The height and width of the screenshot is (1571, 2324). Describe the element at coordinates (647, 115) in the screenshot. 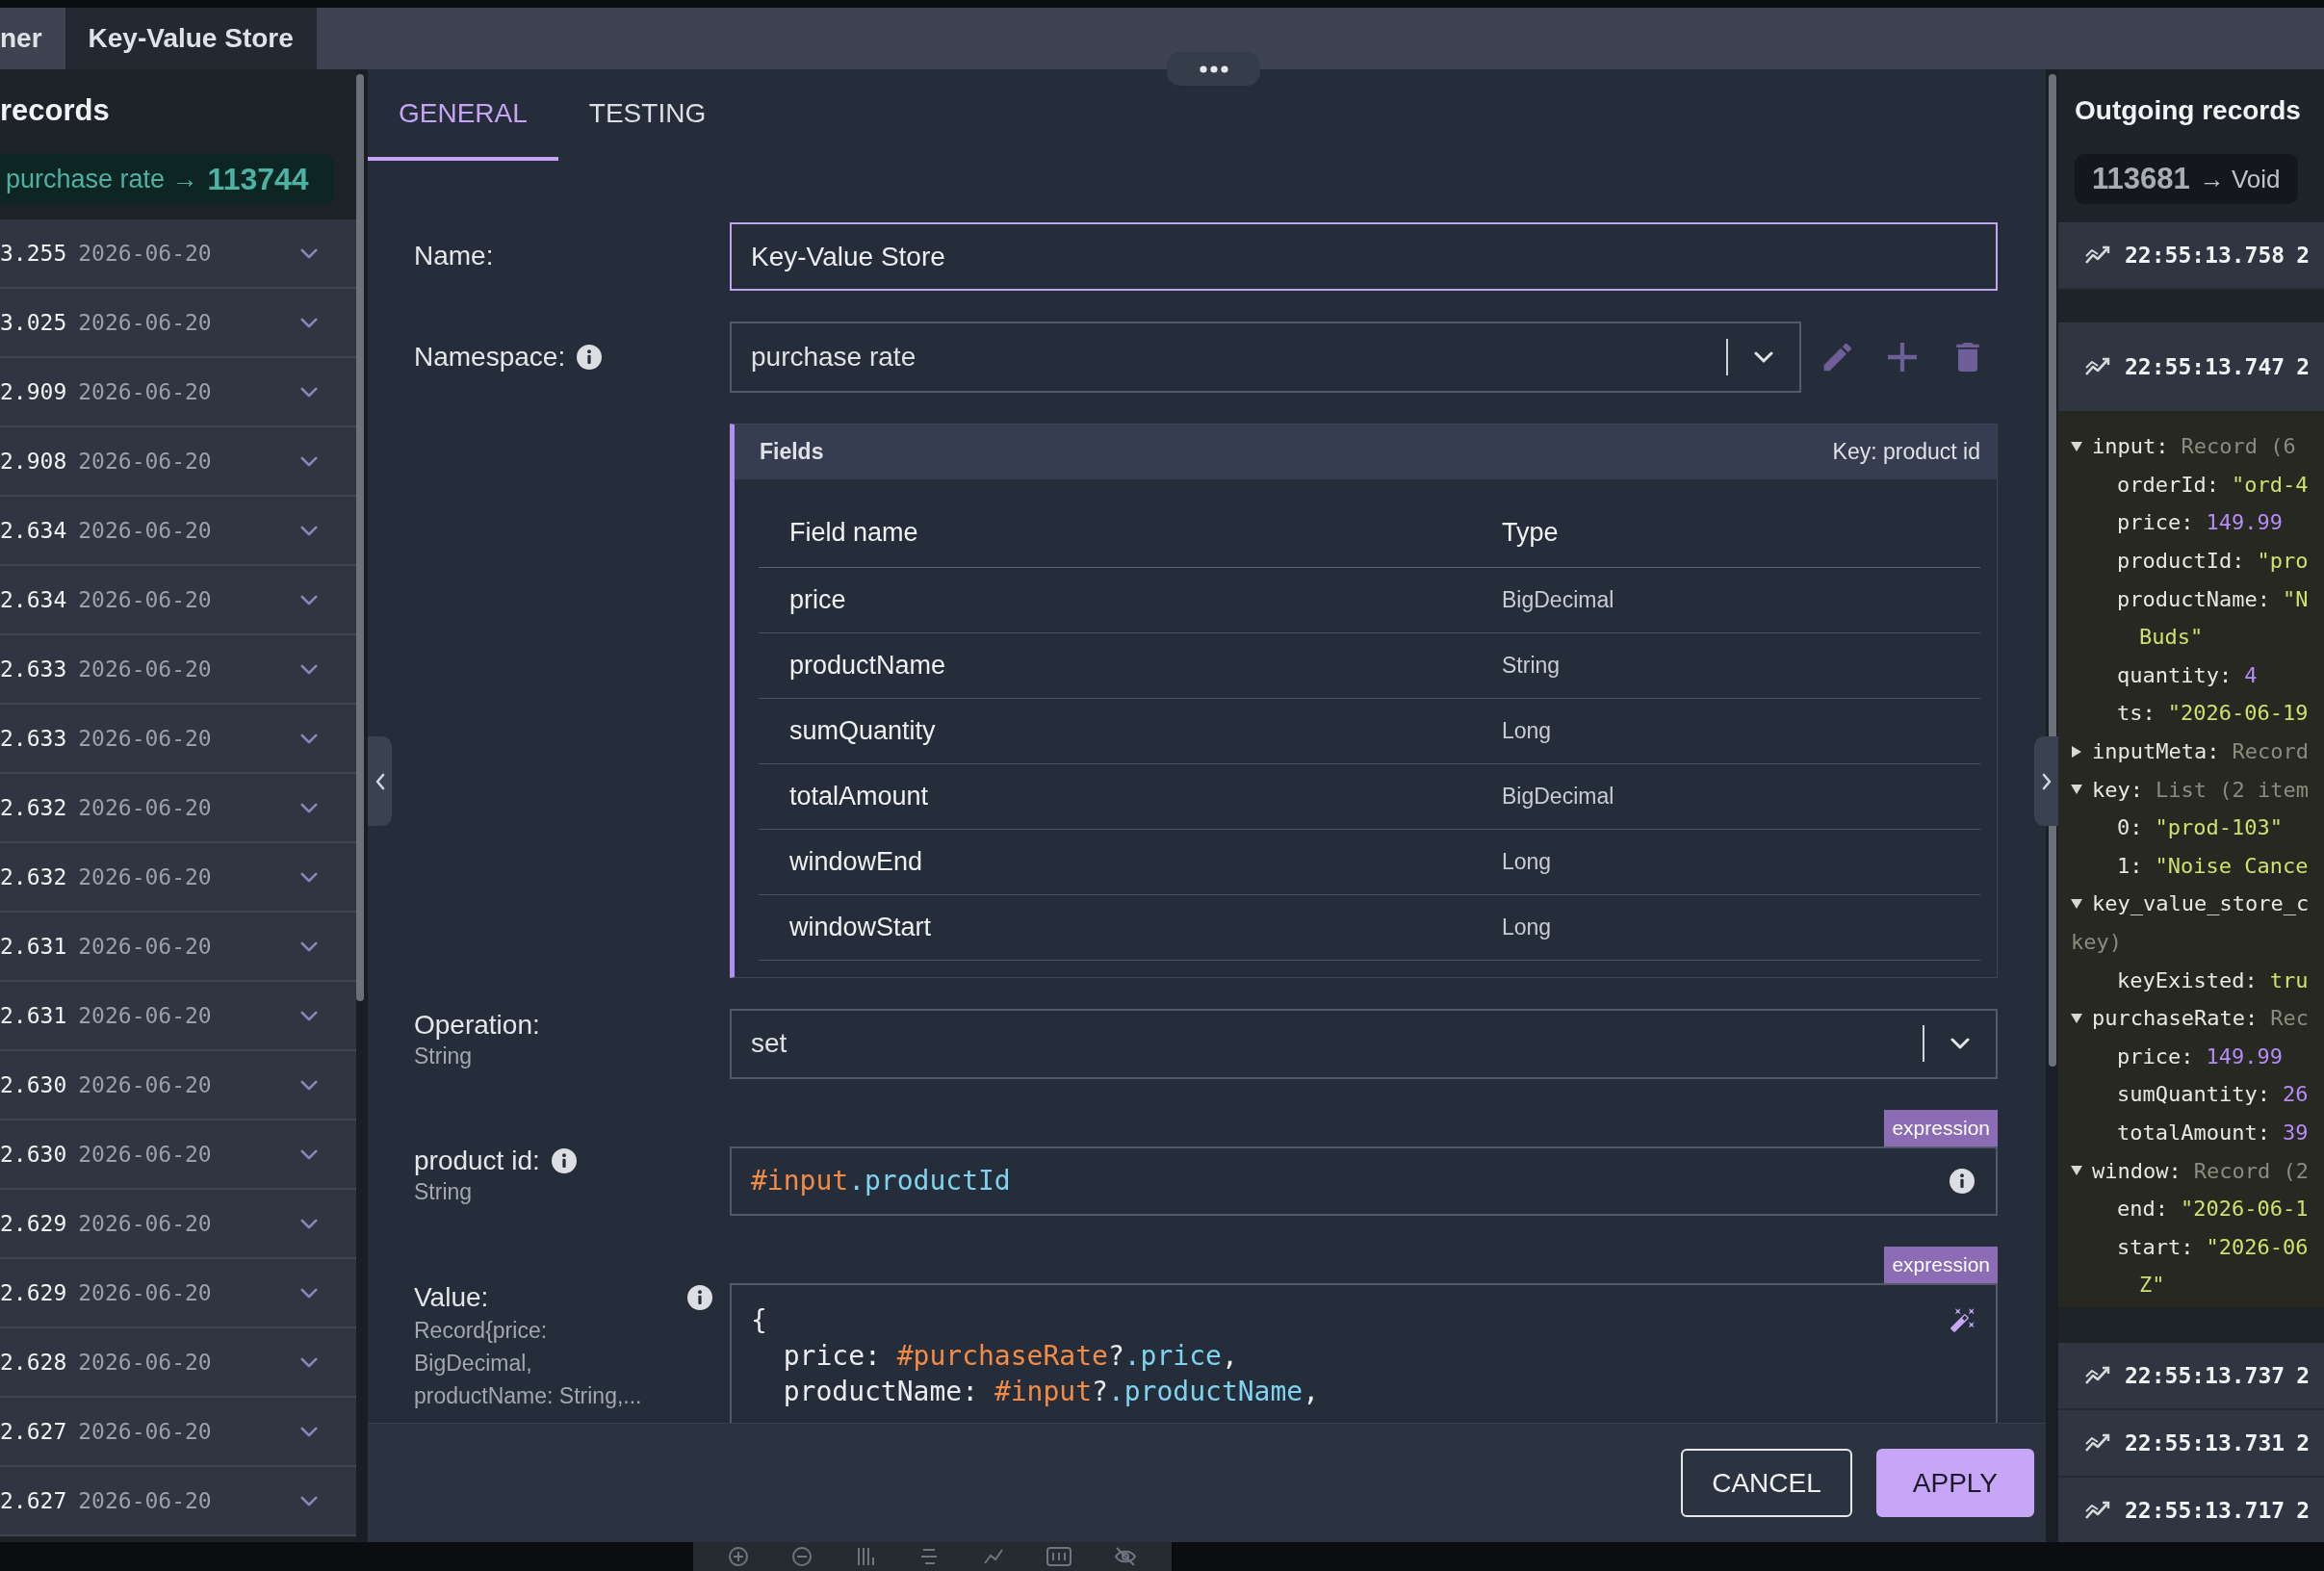

I see `tab: TESTING` at that location.